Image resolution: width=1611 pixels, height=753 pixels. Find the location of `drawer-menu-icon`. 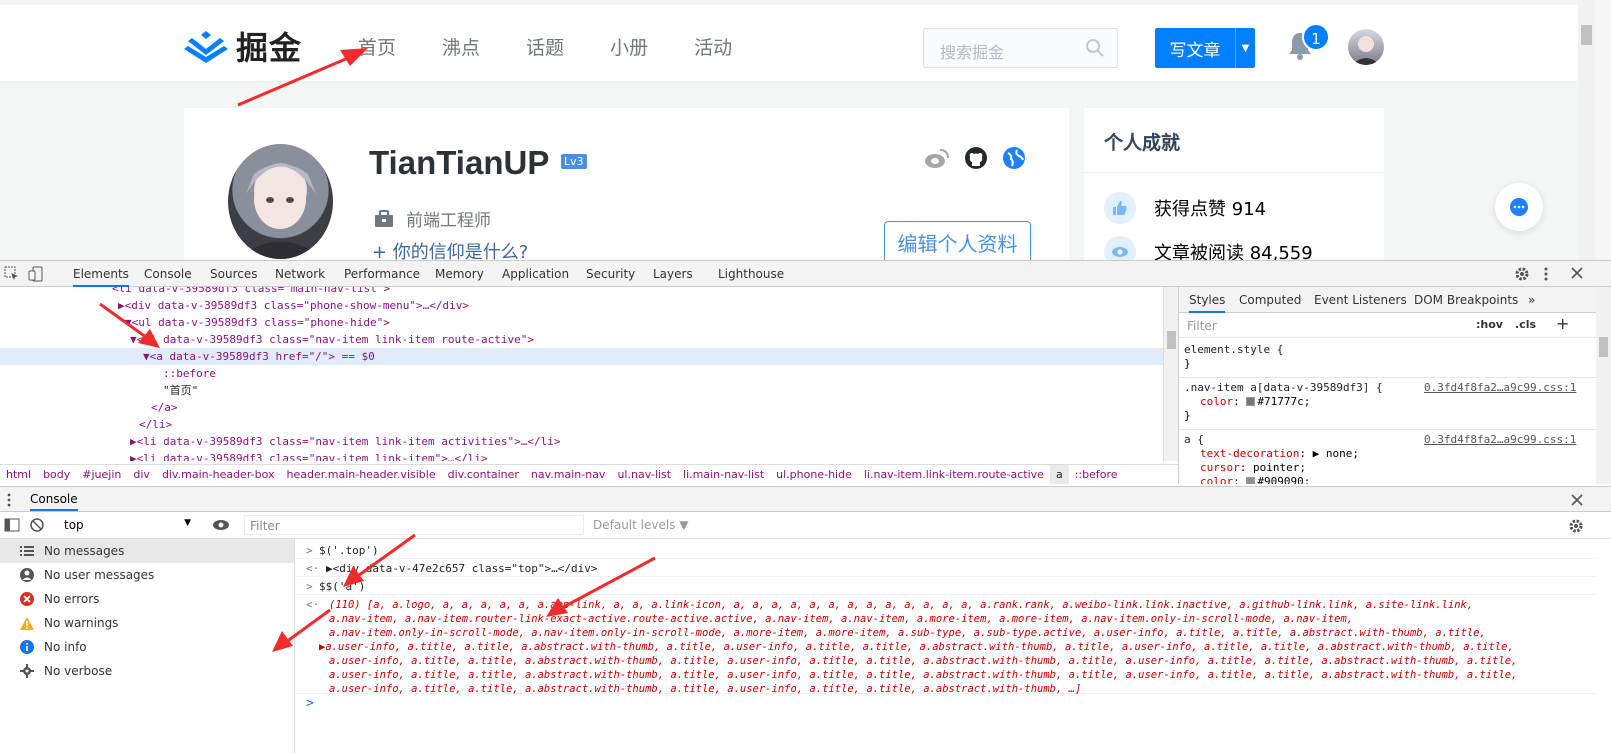

drawer-menu-icon is located at coordinates (9, 500).